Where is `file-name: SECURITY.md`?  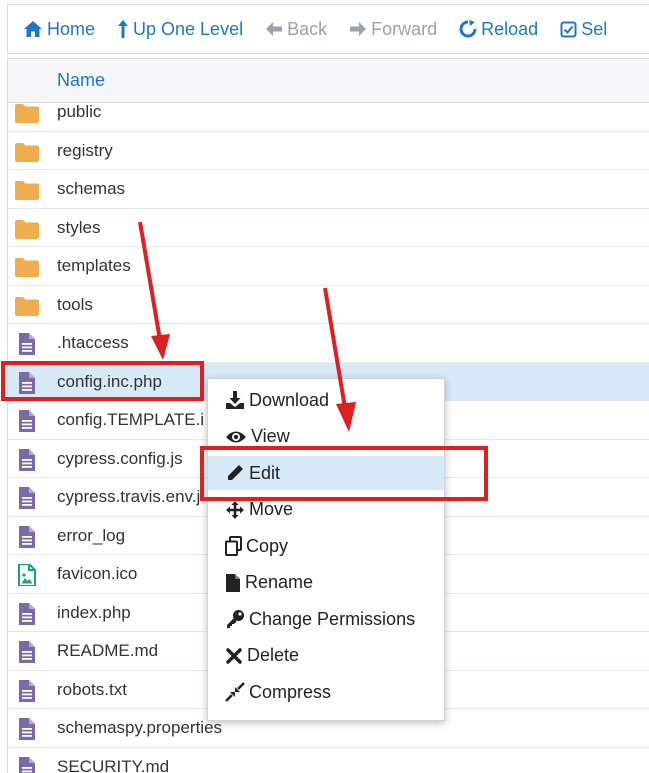
file-name: SECURITY.md is located at coordinates (113, 765).